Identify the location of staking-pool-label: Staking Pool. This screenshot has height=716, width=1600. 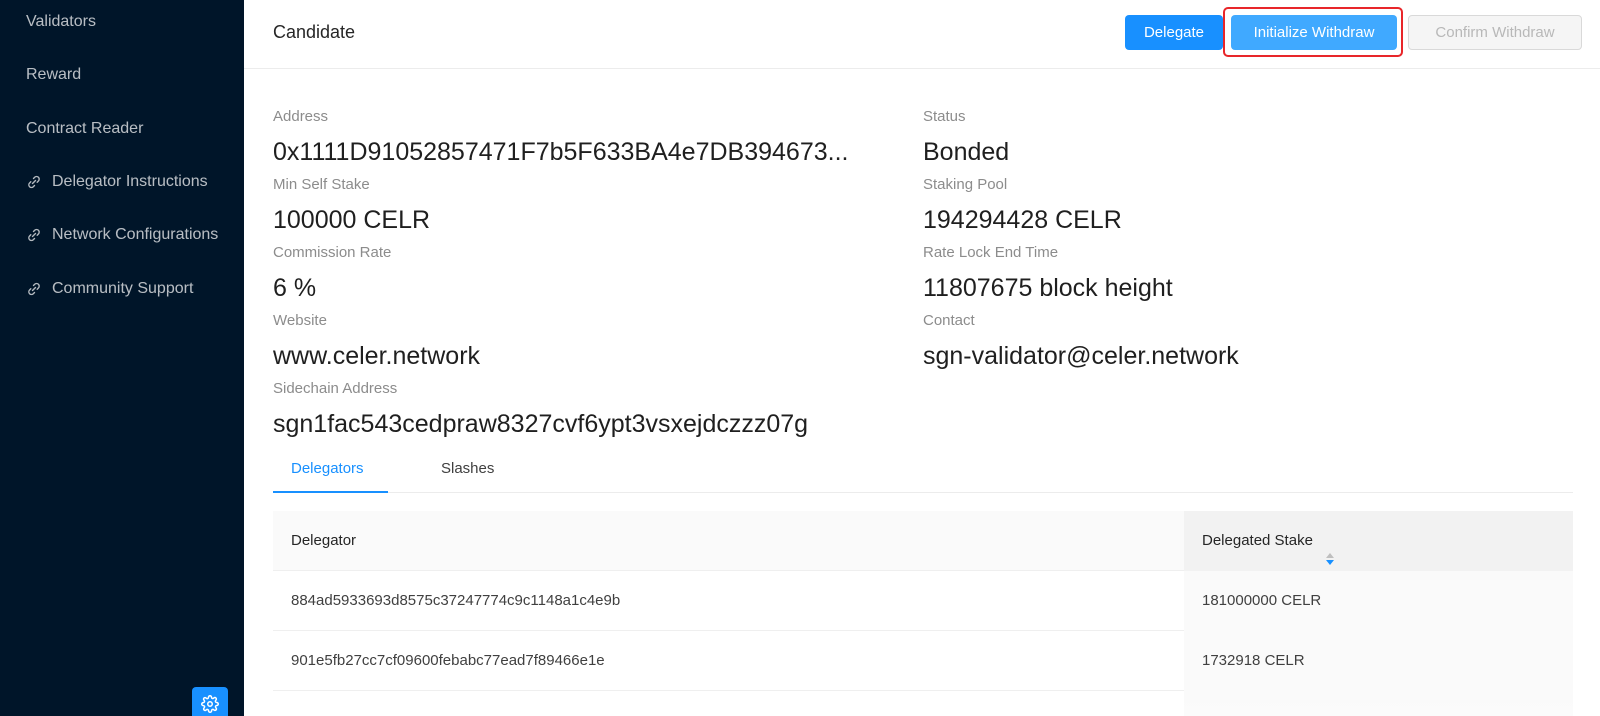
(965, 184).